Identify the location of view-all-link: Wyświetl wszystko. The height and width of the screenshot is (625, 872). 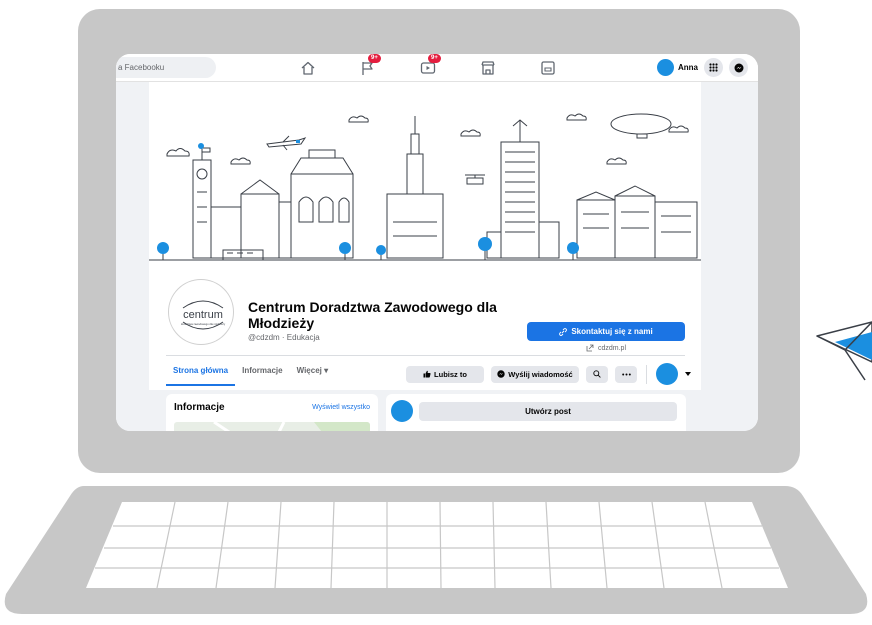
(341, 407).